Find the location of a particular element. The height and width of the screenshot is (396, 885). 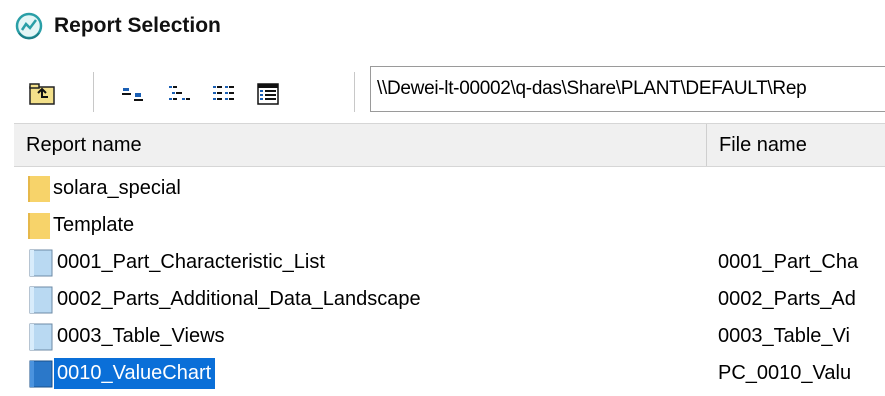

list-view-button is located at coordinates (224, 94).